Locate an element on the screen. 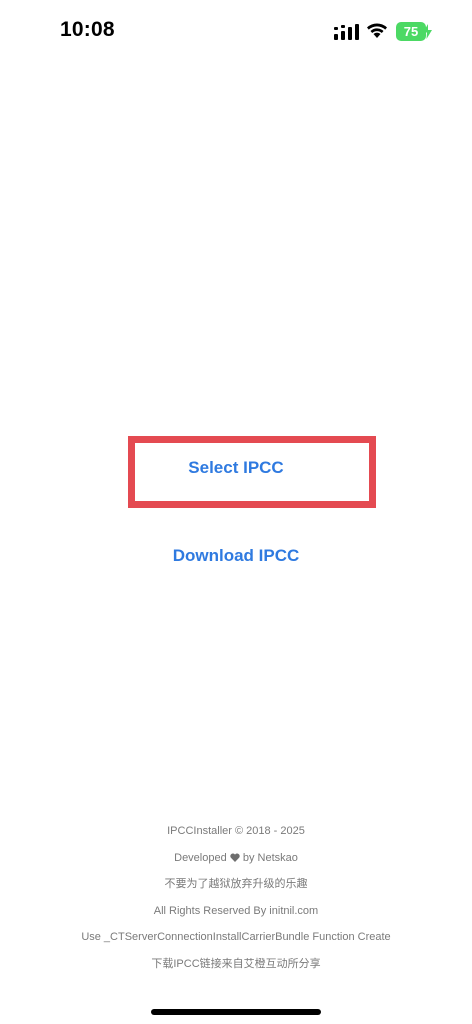 Image resolution: width=472 pixels, height=1024 pixels. battery-icon: 75 is located at coordinates (414, 31).